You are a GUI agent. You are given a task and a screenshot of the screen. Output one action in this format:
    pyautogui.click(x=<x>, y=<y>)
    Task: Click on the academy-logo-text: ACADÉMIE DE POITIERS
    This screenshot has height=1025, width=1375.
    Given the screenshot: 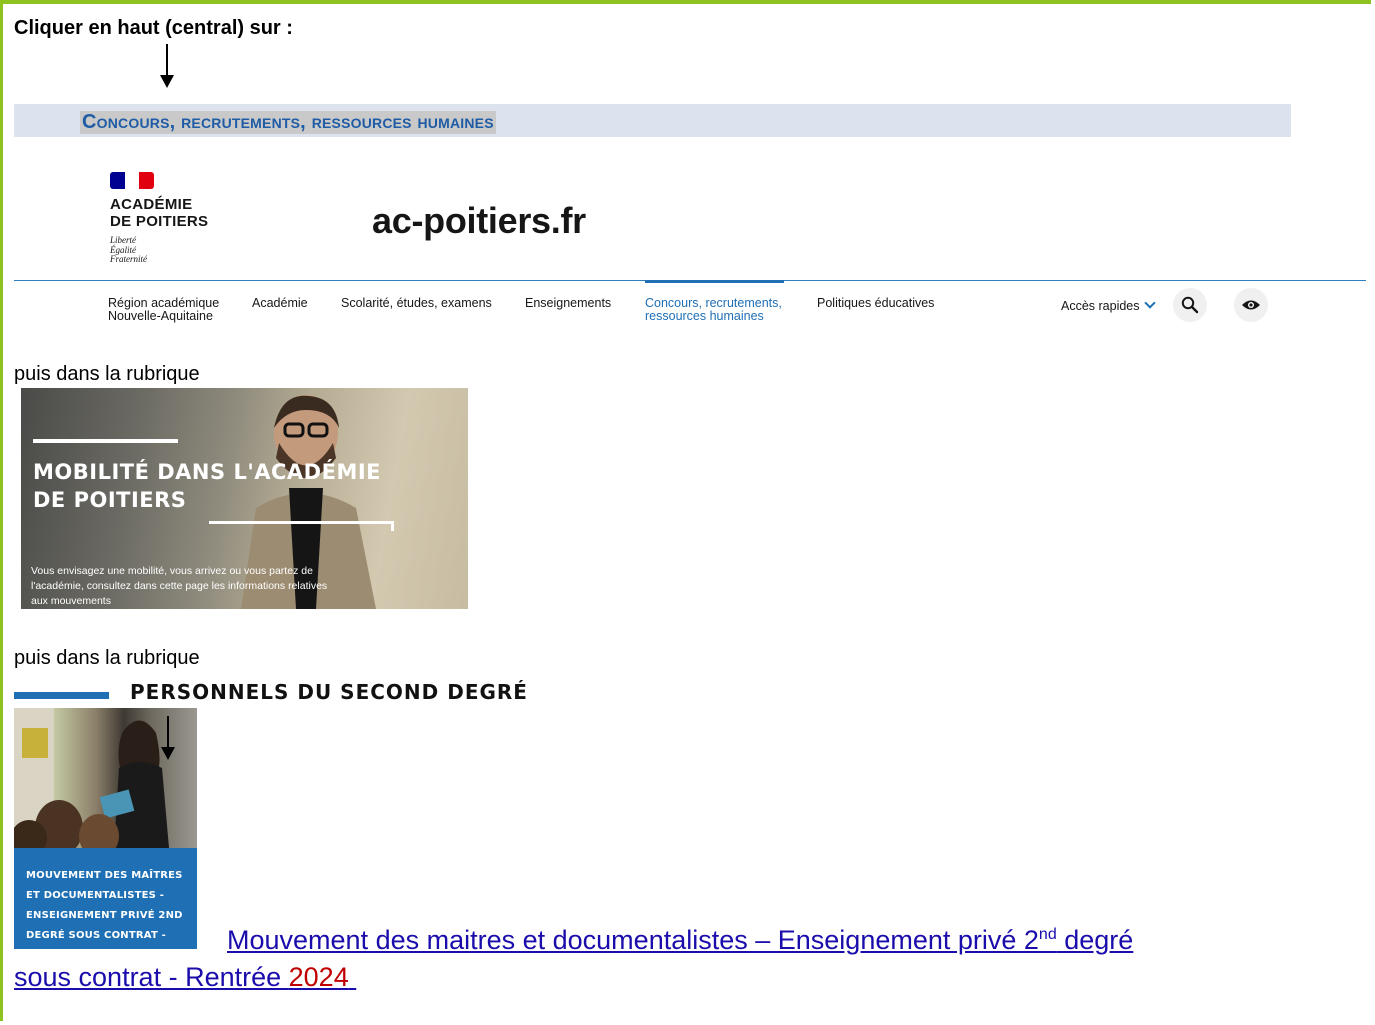 What is the action you would take?
    pyautogui.click(x=159, y=213)
    